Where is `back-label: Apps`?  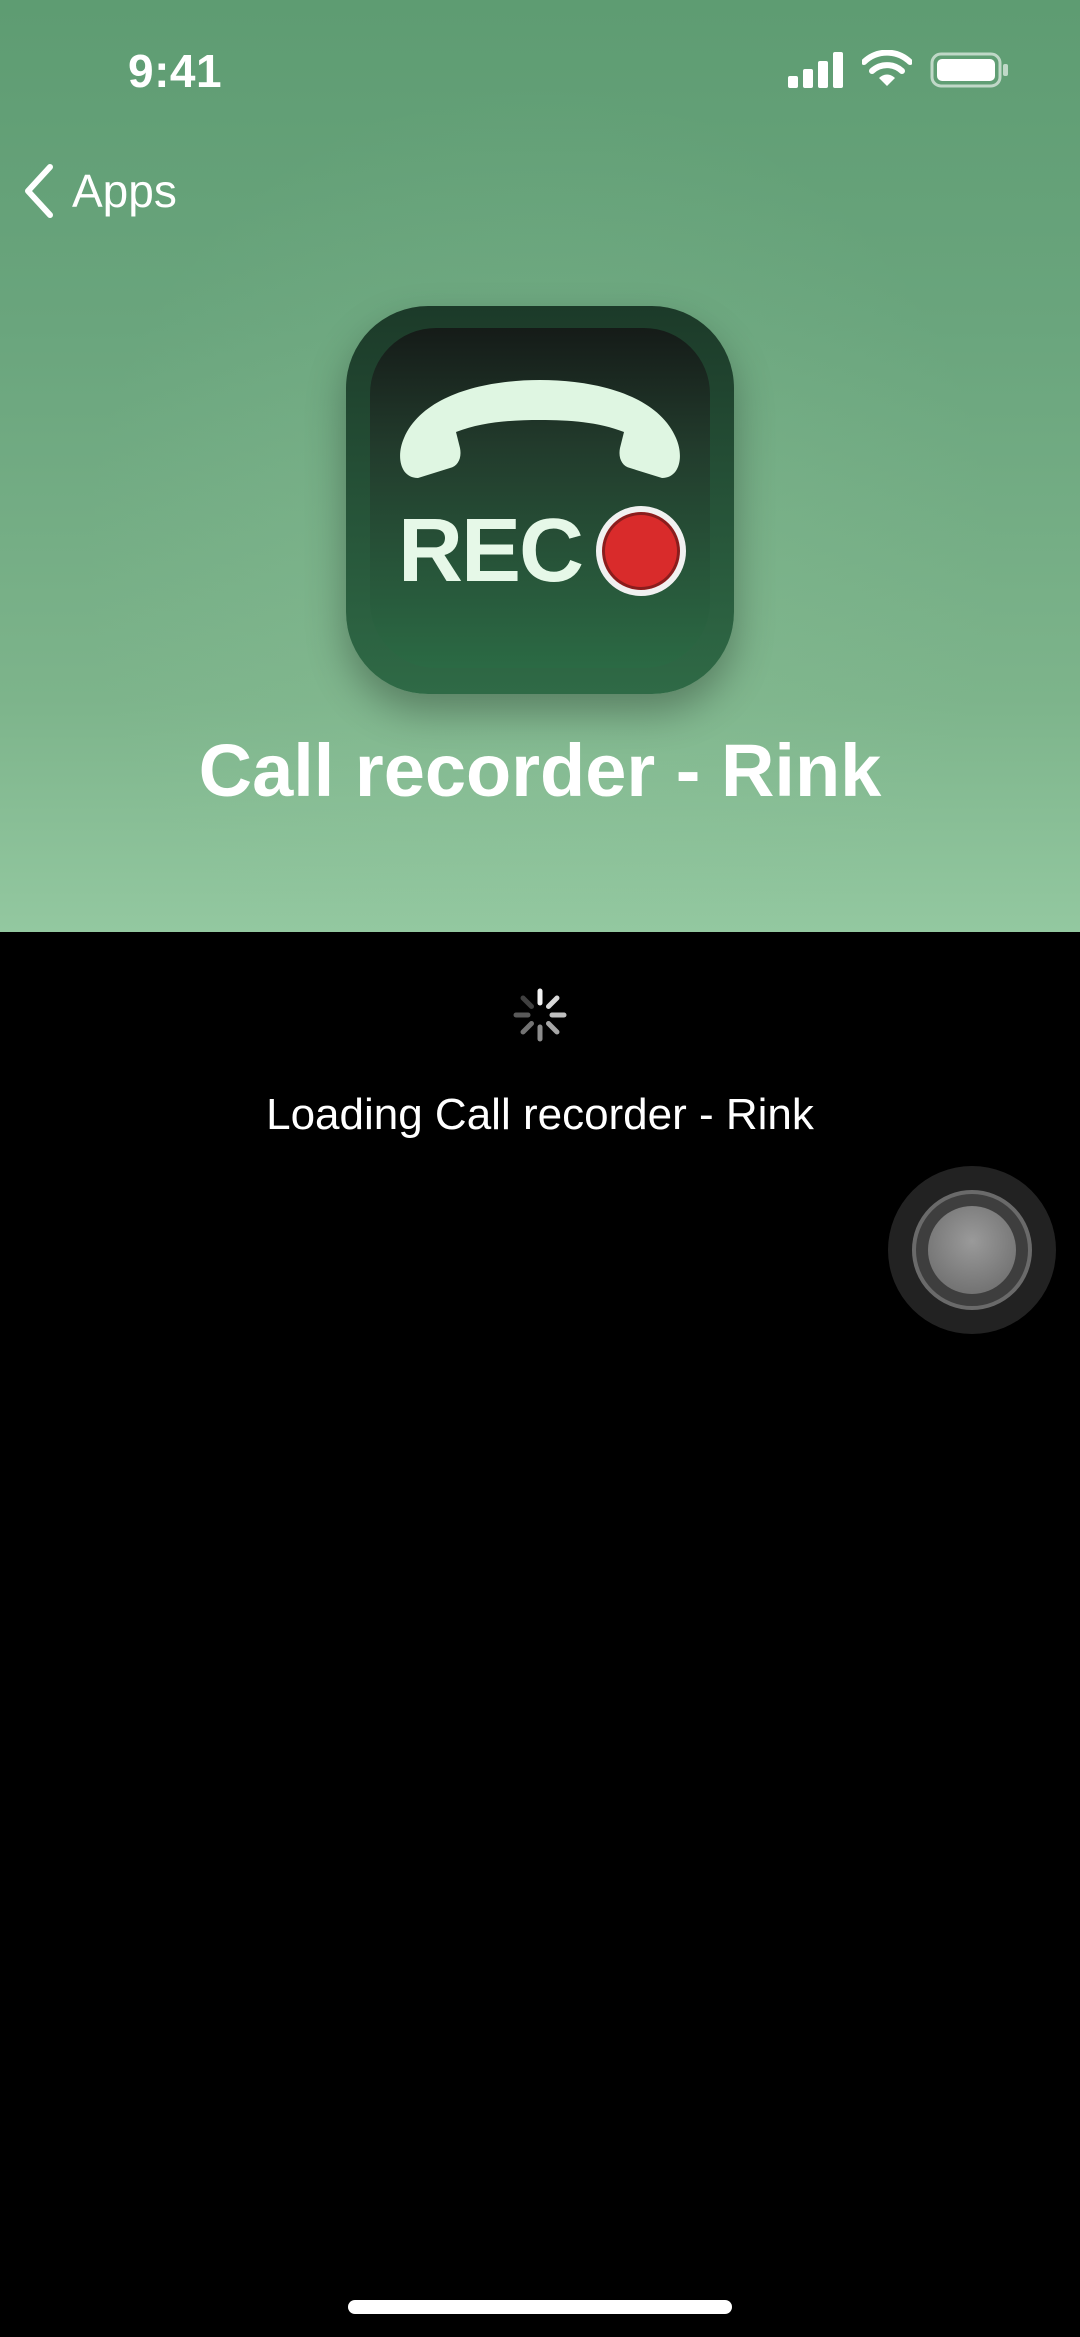 back-label: Apps is located at coordinates (124, 191).